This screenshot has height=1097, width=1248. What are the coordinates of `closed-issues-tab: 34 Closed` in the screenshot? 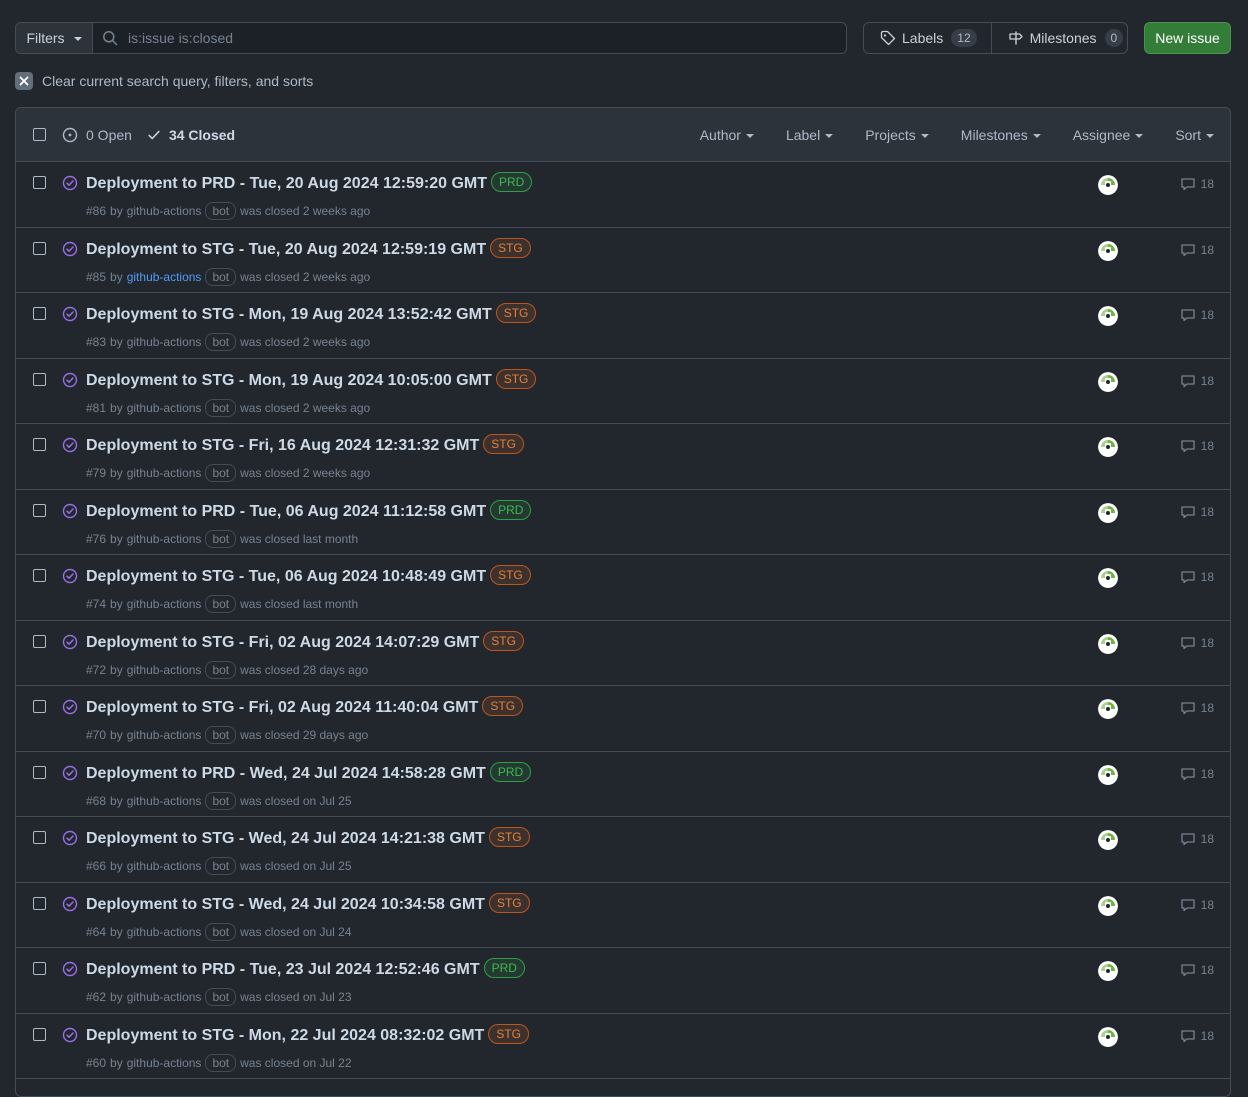 It's located at (191, 135).